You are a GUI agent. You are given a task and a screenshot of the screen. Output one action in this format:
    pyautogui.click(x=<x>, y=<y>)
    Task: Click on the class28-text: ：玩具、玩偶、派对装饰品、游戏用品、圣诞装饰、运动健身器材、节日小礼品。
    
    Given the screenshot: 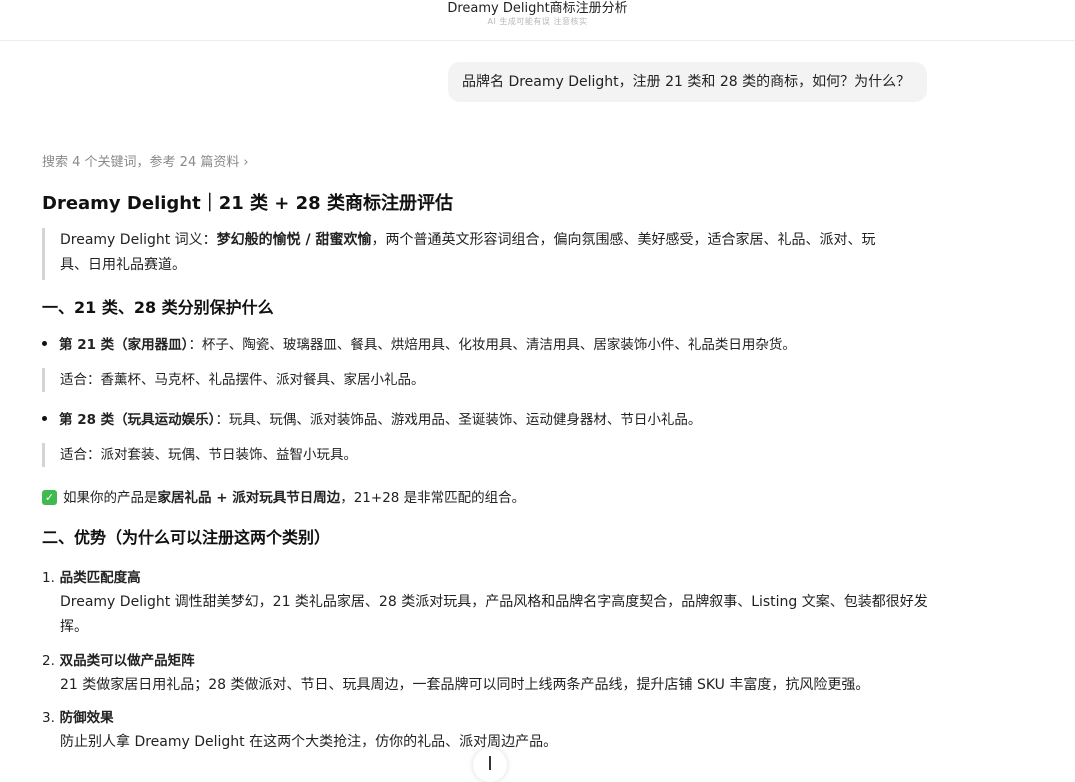 What is the action you would take?
    pyautogui.click(x=458, y=420)
    